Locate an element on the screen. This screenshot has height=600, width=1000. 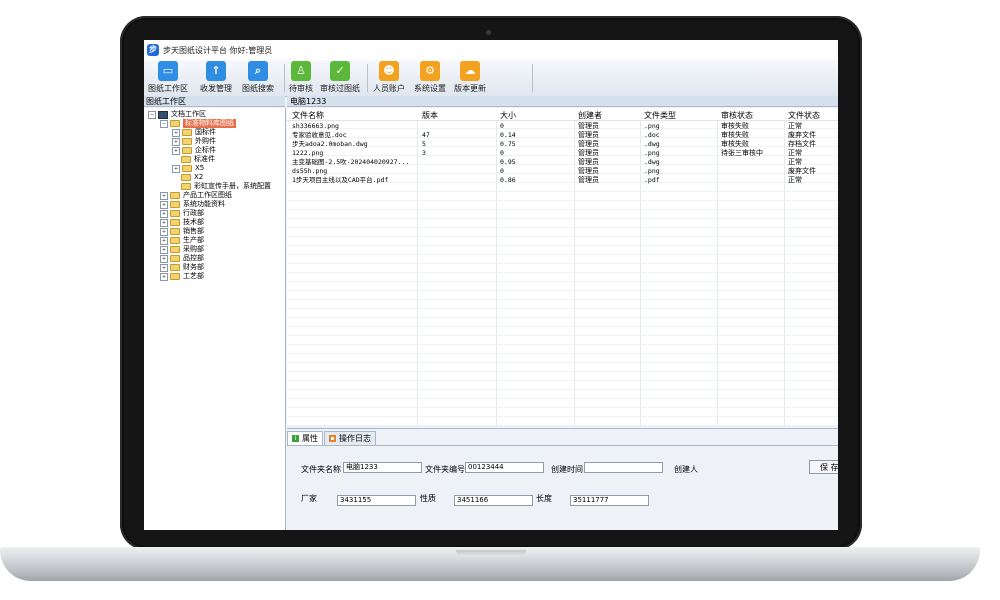
workspace-button: ▭ 图纸工作区 is located at coordinates (168, 77).